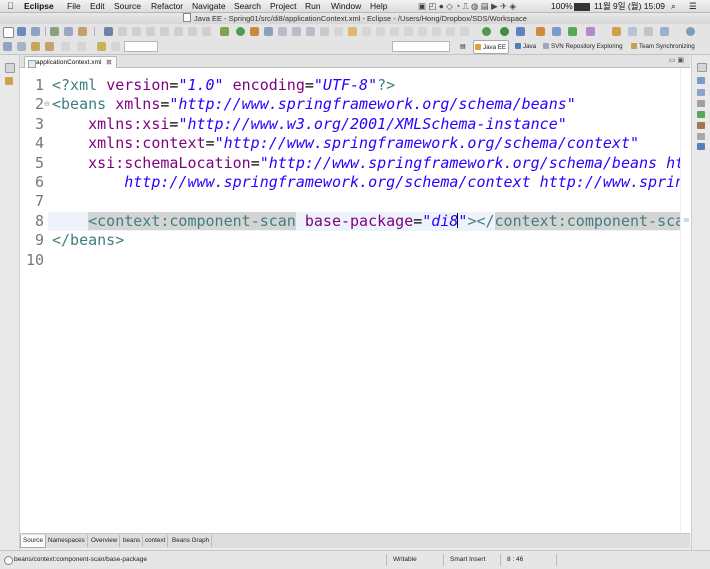 The width and height of the screenshot is (710, 569). Describe the element at coordinates (21, 31) in the screenshot. I see `save-icon` at that location.